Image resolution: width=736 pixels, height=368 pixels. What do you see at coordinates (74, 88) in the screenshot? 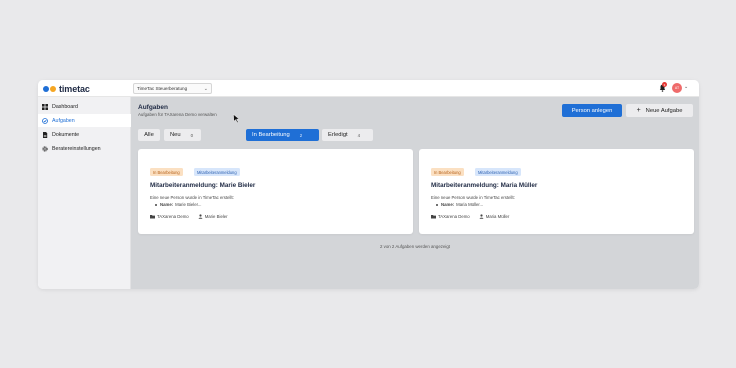
I see `logo-text: timetac` at bounding box center [74, 88].